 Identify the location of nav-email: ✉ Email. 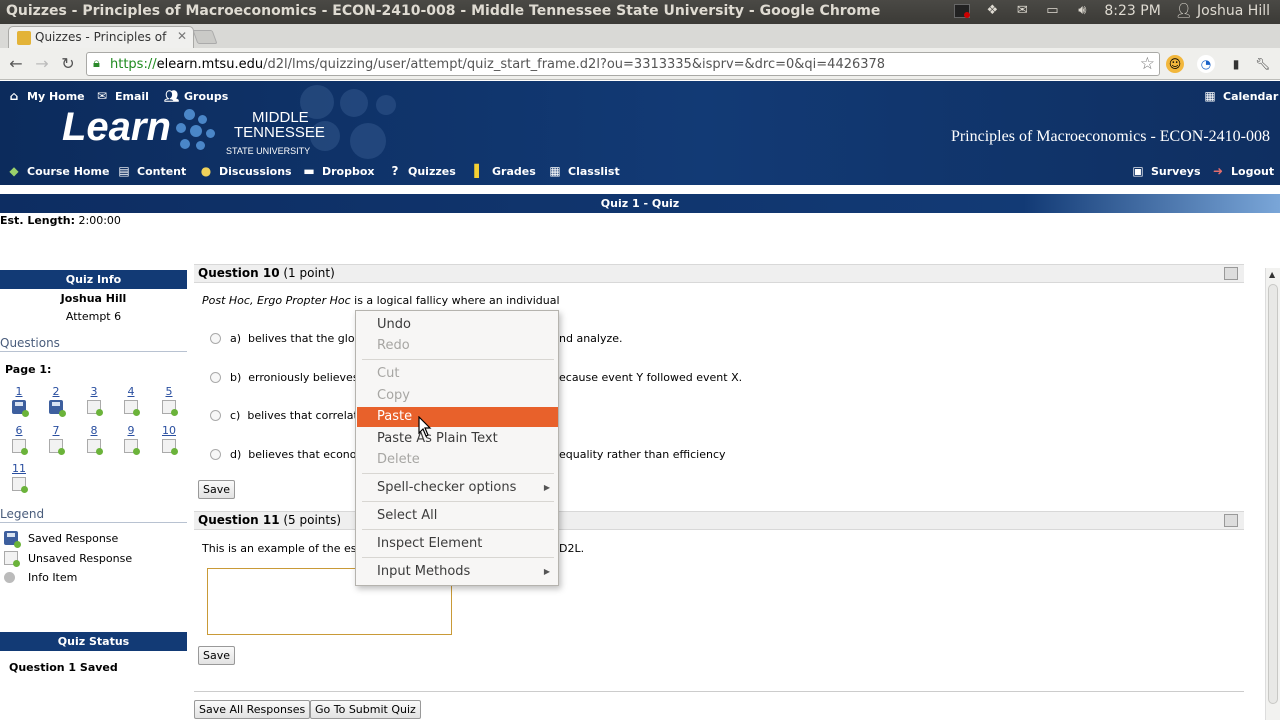
(122, 96).